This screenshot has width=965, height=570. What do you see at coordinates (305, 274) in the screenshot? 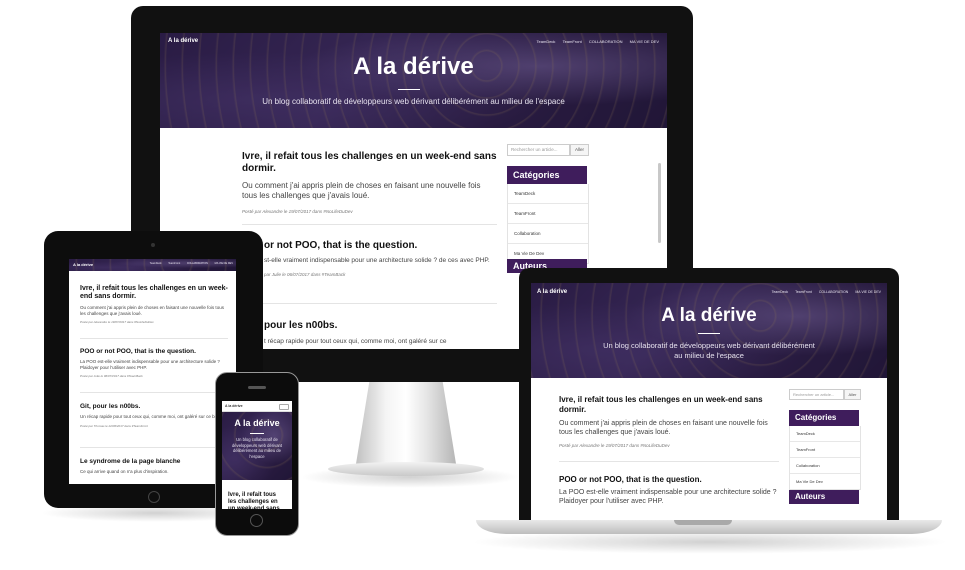
I see `post-meta: par Julie le 06/07/2017 dans #TeamBack` at bounding box center [305, 274].